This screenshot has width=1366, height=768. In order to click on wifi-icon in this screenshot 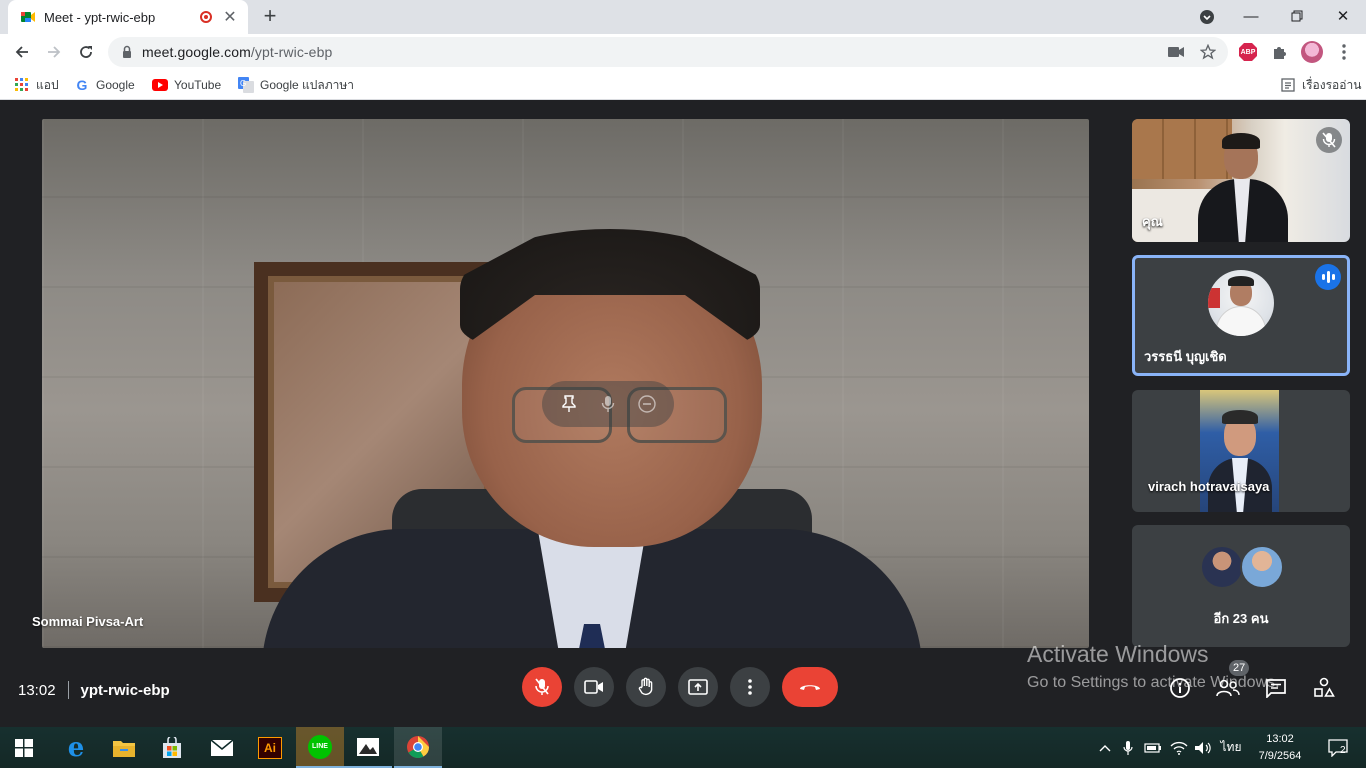, I will do `click(1179, 748)`.